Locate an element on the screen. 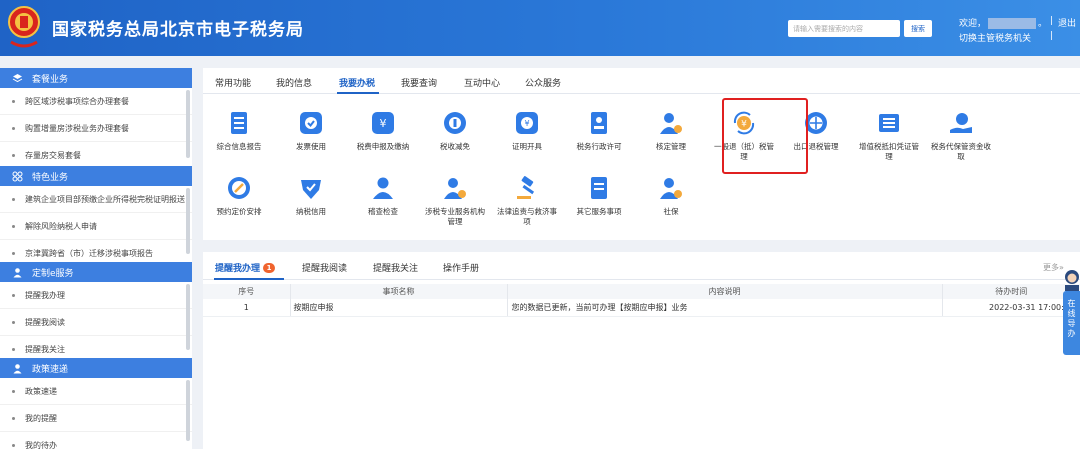  sidebar-group-header: 政策速递 is located at coordinates (96, 368).